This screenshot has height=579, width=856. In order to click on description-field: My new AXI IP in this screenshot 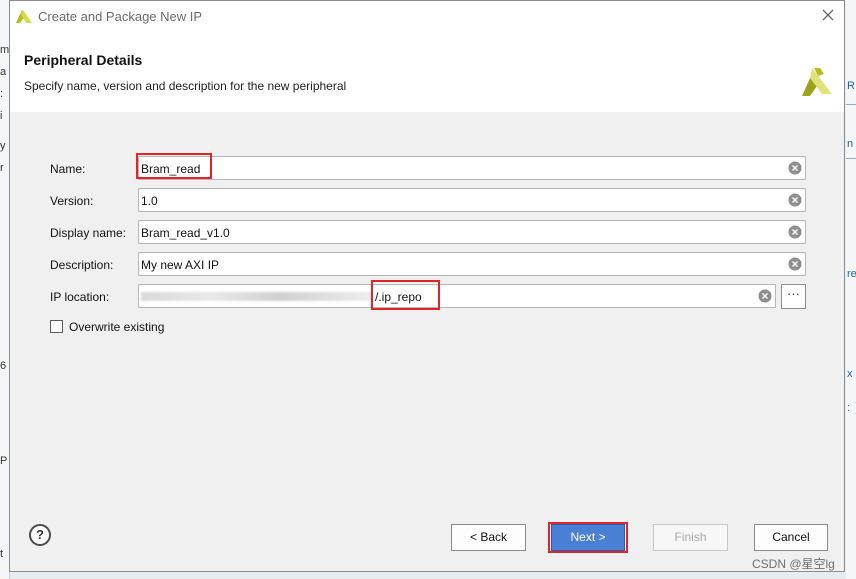, I will do `click(472, 264)`.